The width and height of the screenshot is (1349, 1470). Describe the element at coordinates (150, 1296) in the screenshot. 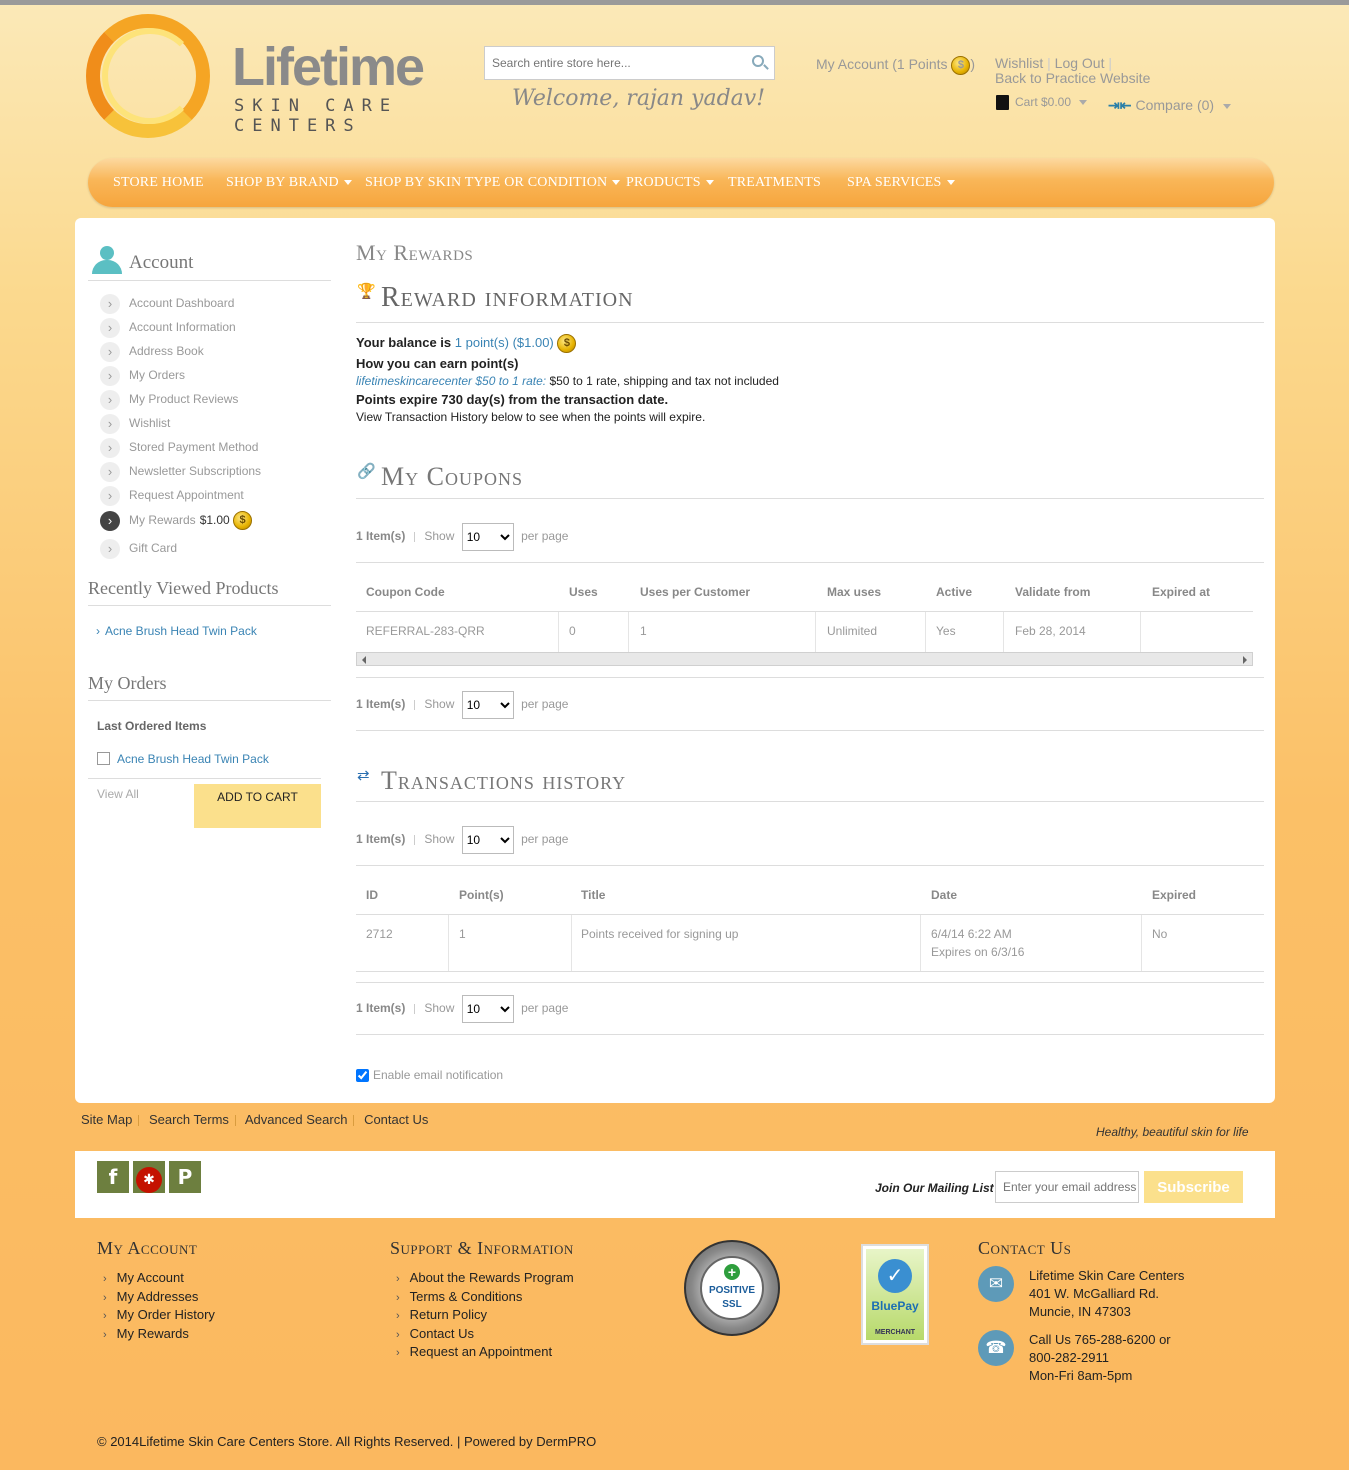

I see `footer-link-my-addresses: › My Addresses` at that location.